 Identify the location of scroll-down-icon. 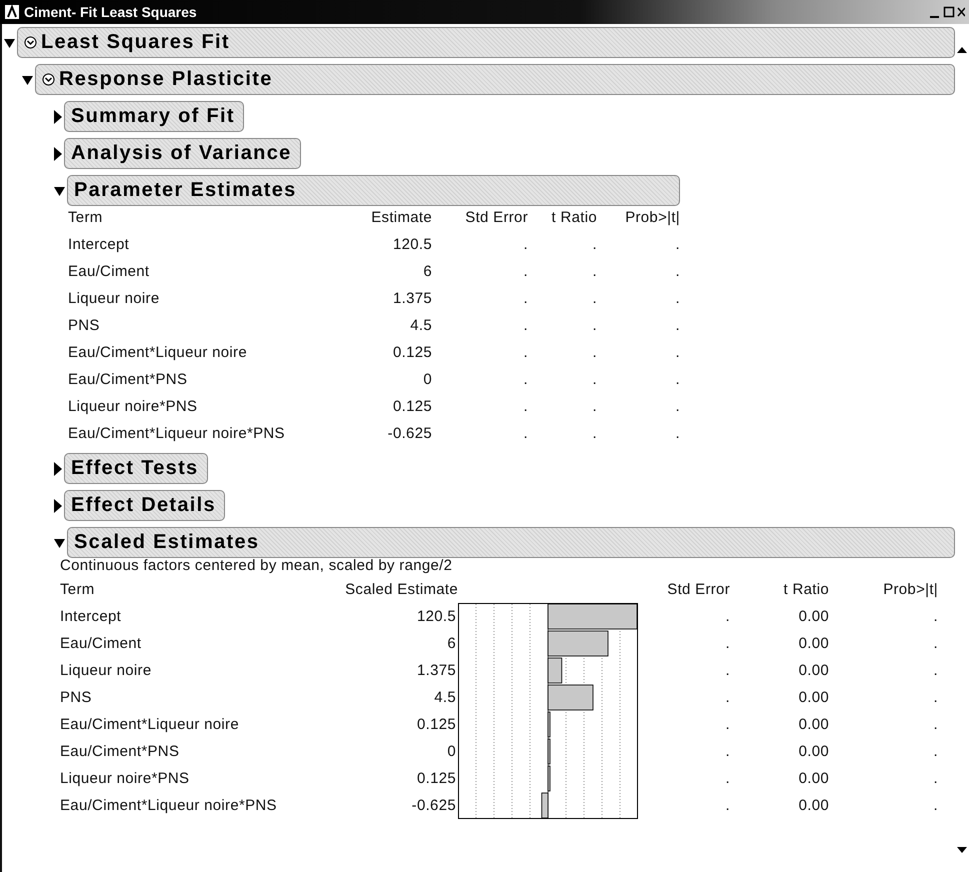
(962, 850).